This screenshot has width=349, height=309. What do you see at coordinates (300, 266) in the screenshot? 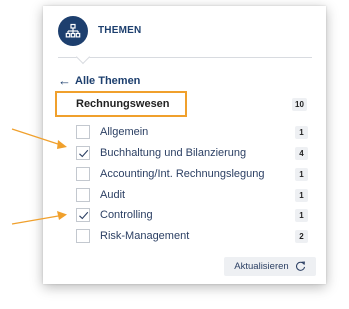
I see `refresh-icon` at bounding box center [300, 266].